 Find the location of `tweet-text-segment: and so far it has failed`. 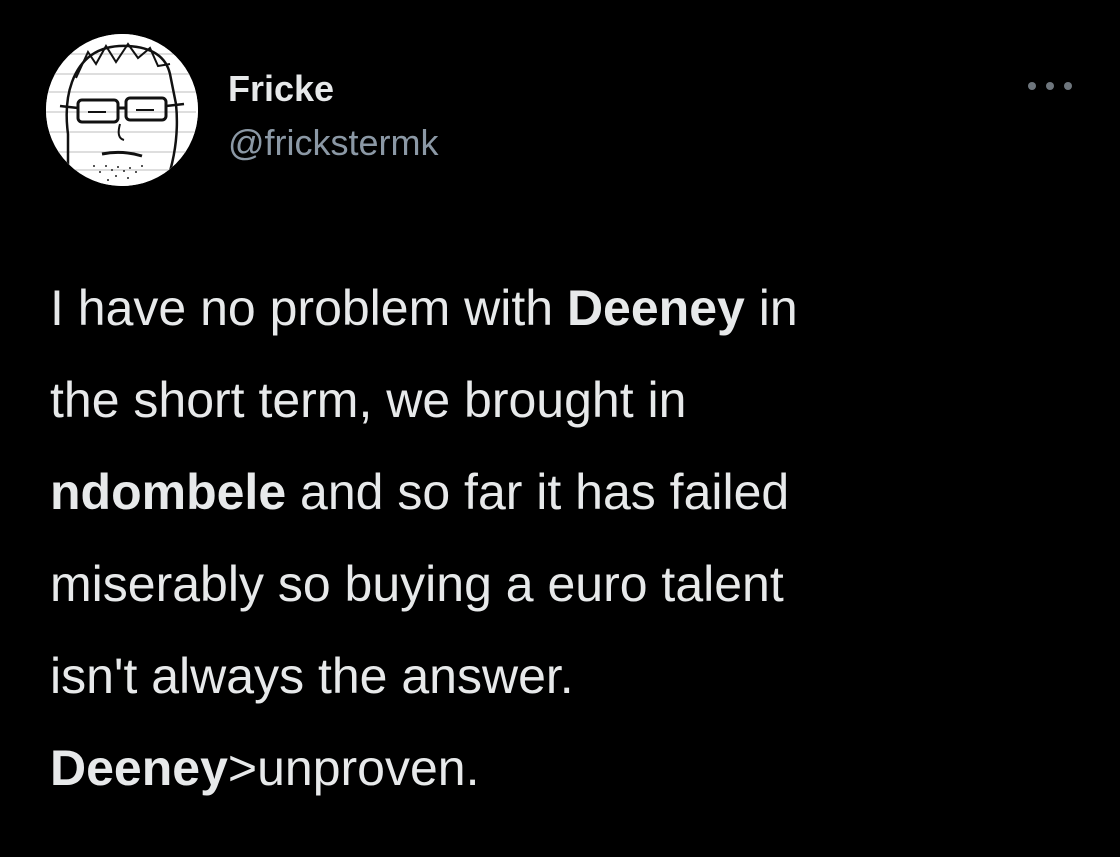

tweet-text-segment: and so far it has failed is located at coordinates (538, 492).